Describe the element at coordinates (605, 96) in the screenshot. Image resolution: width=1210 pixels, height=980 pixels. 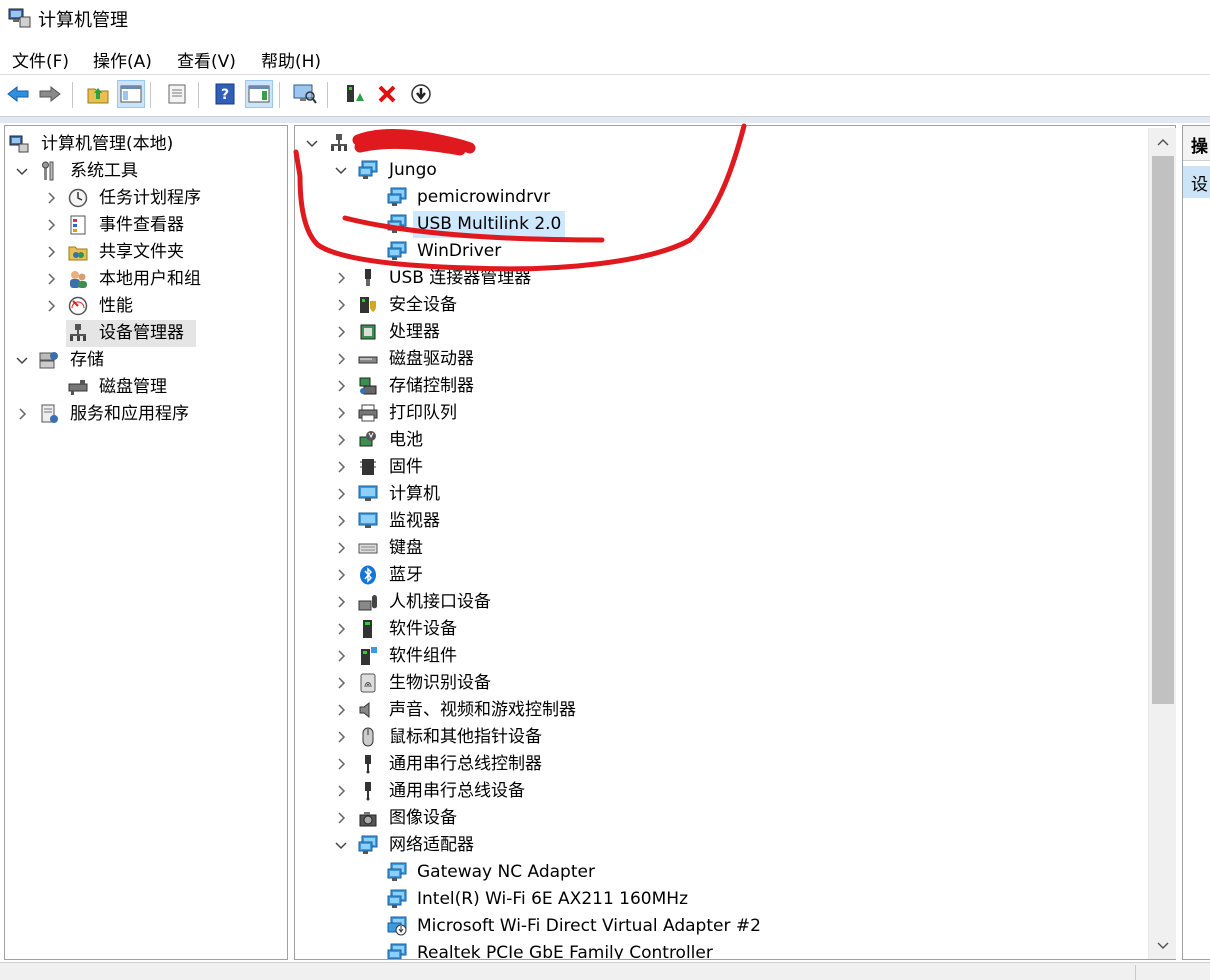
I see `toolbar: ?` at that location.